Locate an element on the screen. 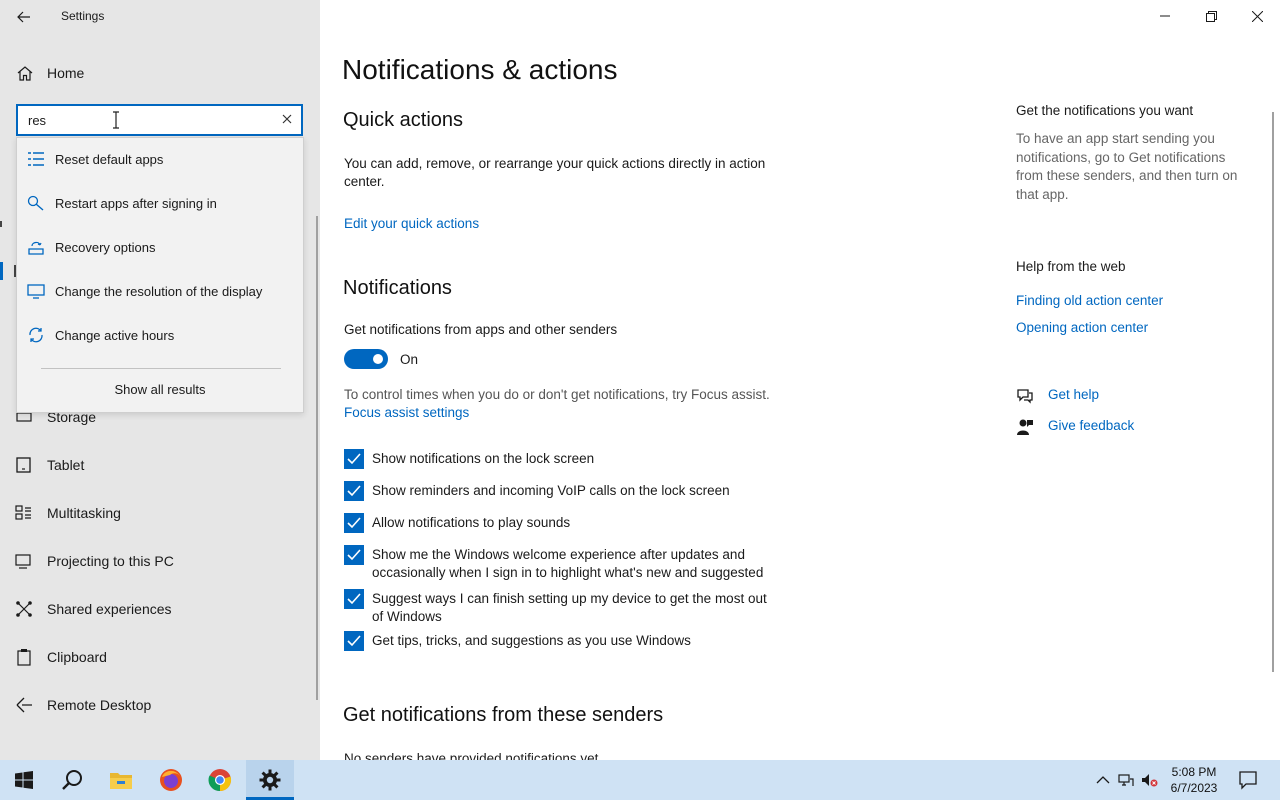 The height and width of the screenshot is (800, 1280). tips-tricks-checkbox is located at coordinates (354, 641).